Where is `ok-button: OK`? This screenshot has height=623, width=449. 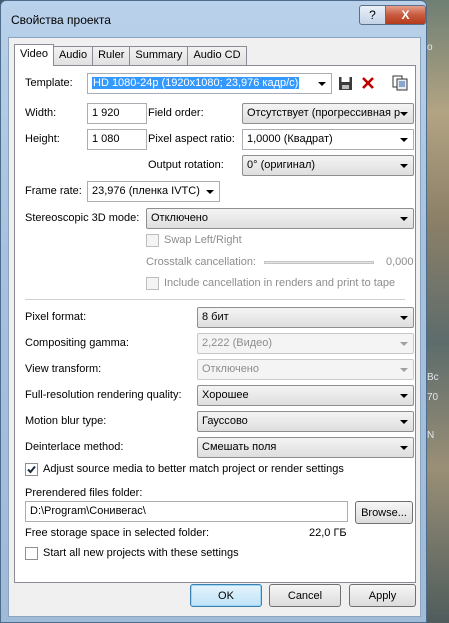 ok-button: OK is located at coordinates (226, 595).